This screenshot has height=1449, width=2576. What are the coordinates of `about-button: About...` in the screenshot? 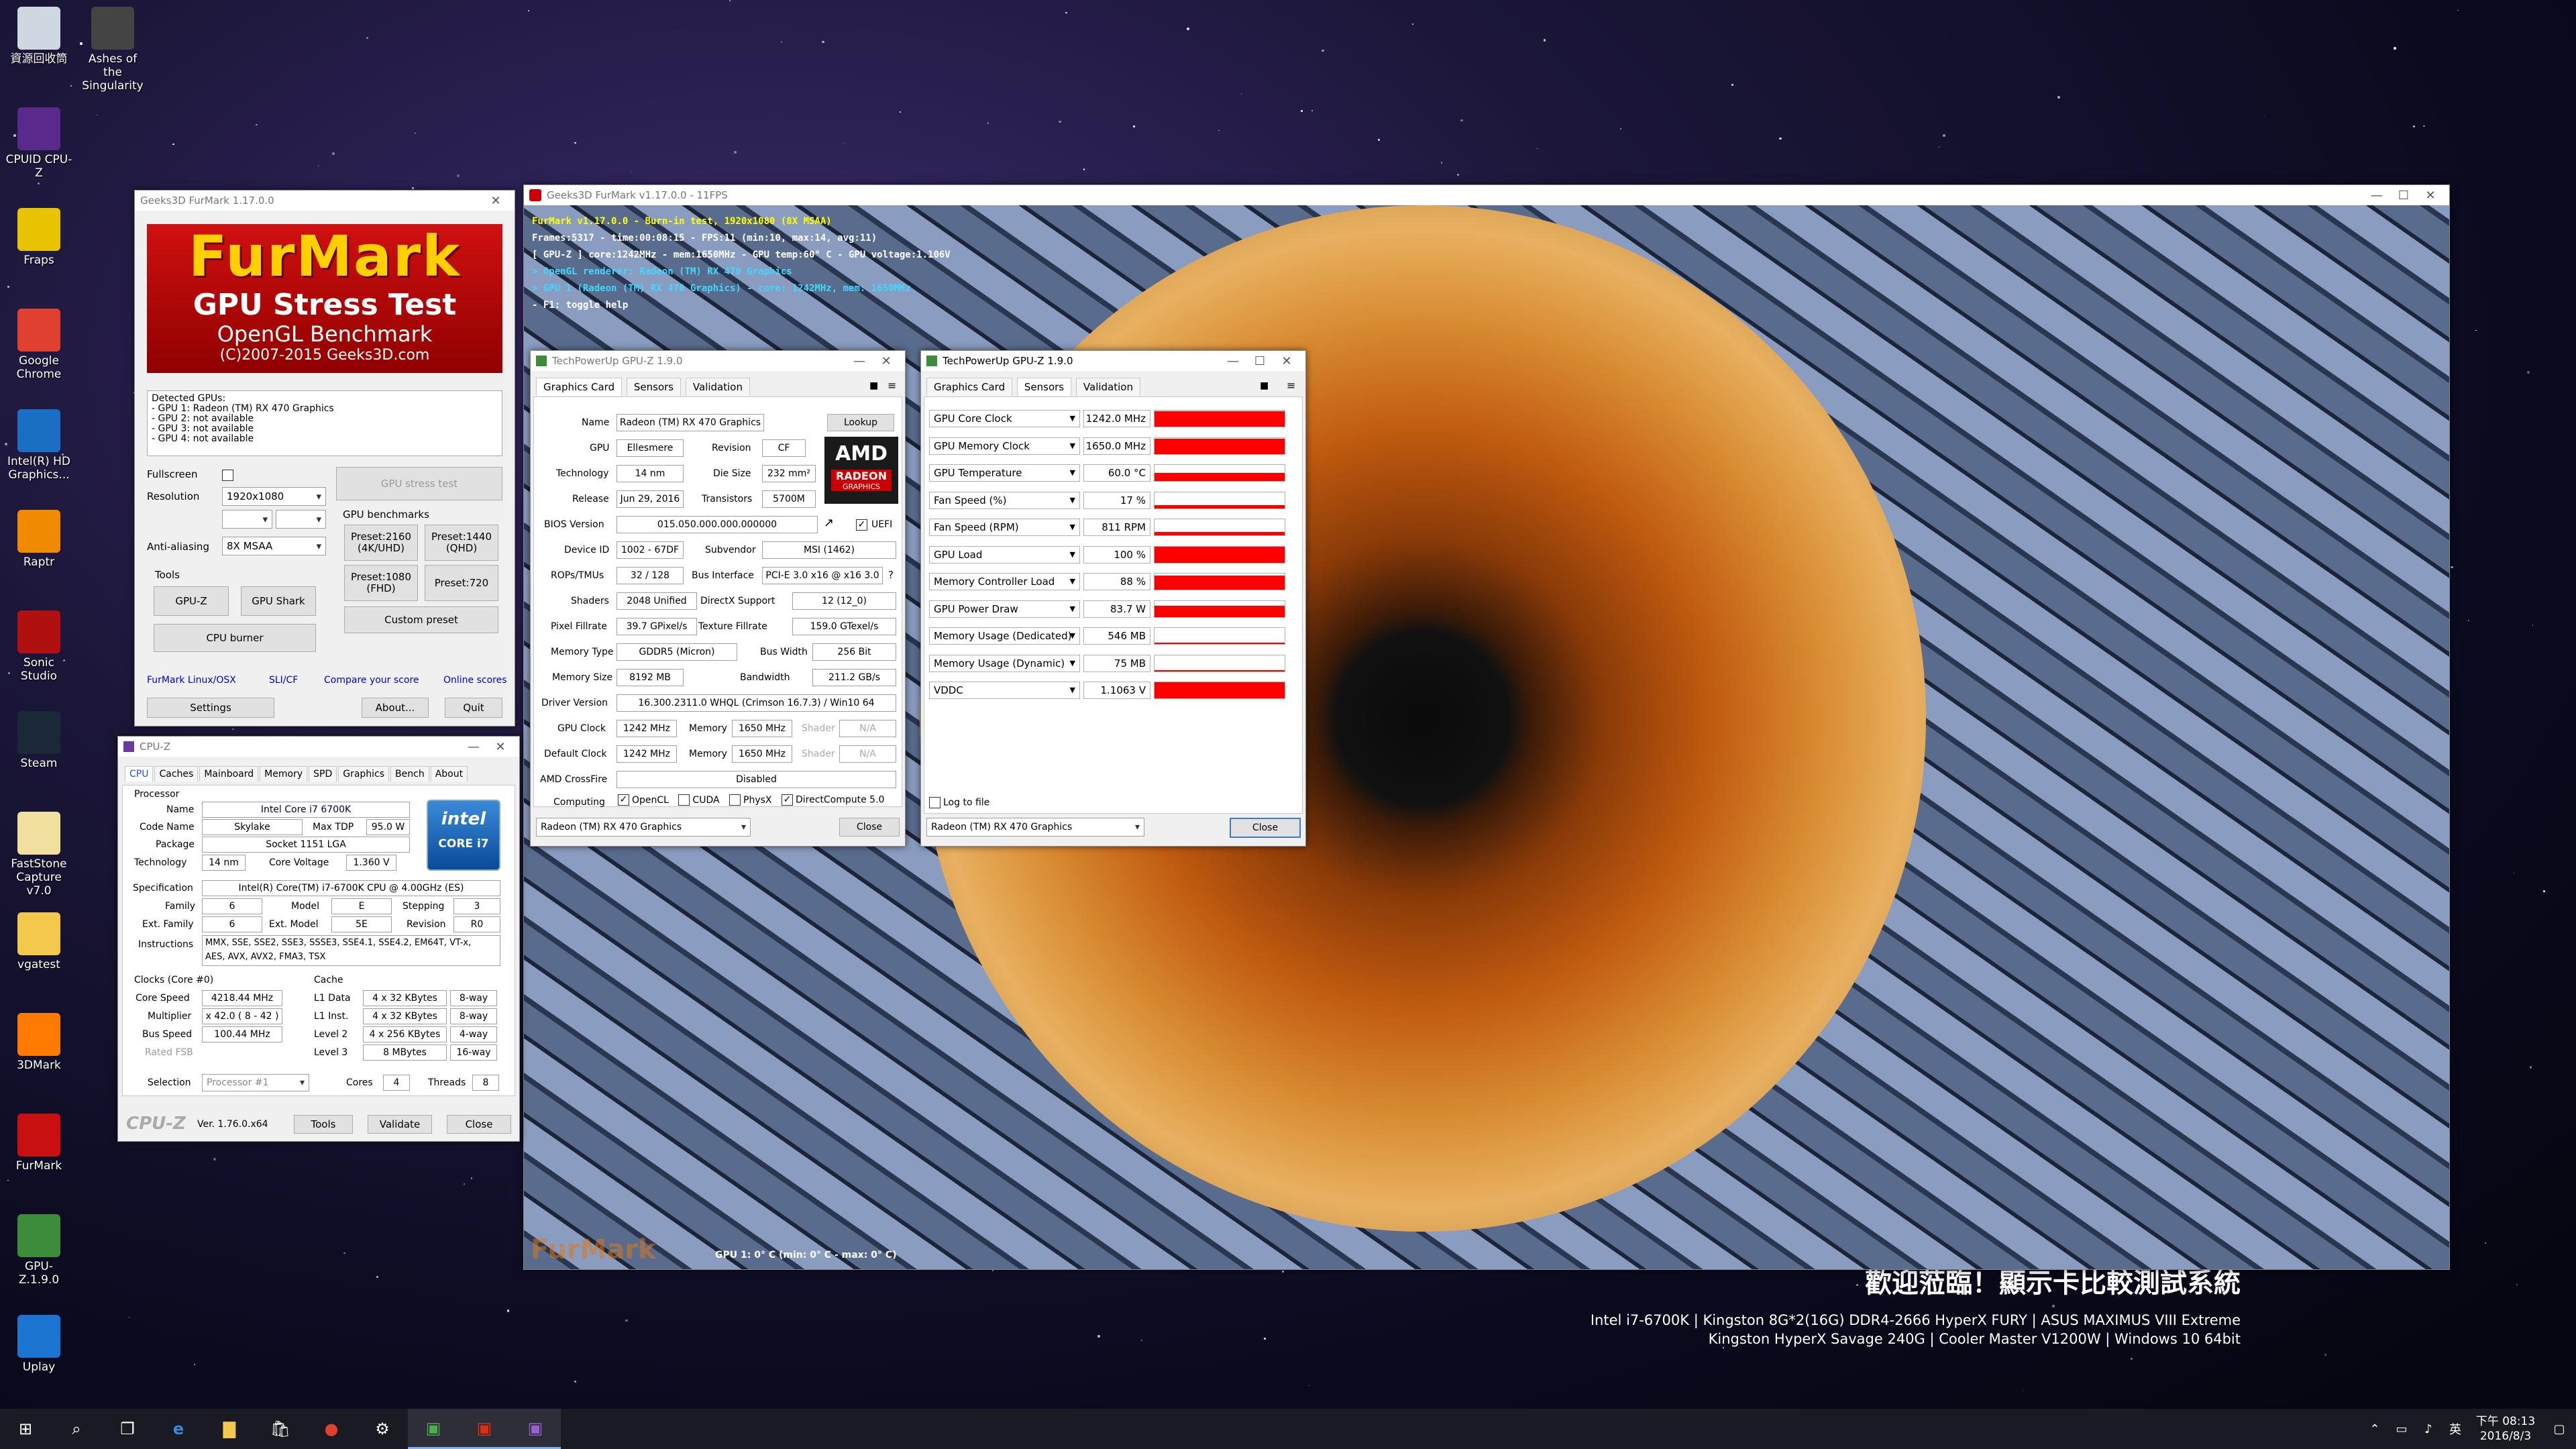 It's located at (395, 708).